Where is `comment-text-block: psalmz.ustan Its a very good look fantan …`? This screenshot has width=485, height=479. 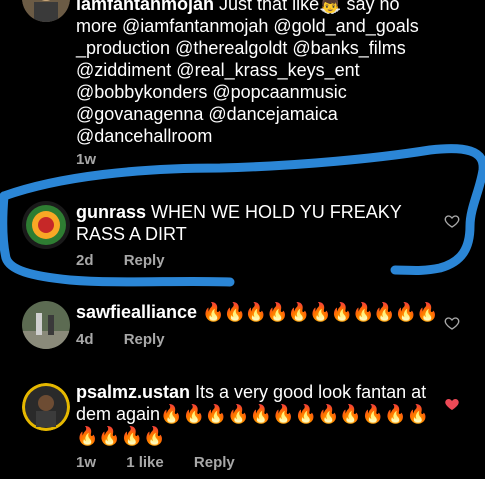
comment-text-block: psalmz.ustan Its a very good look fantan … is located at coordinates (257, 414).